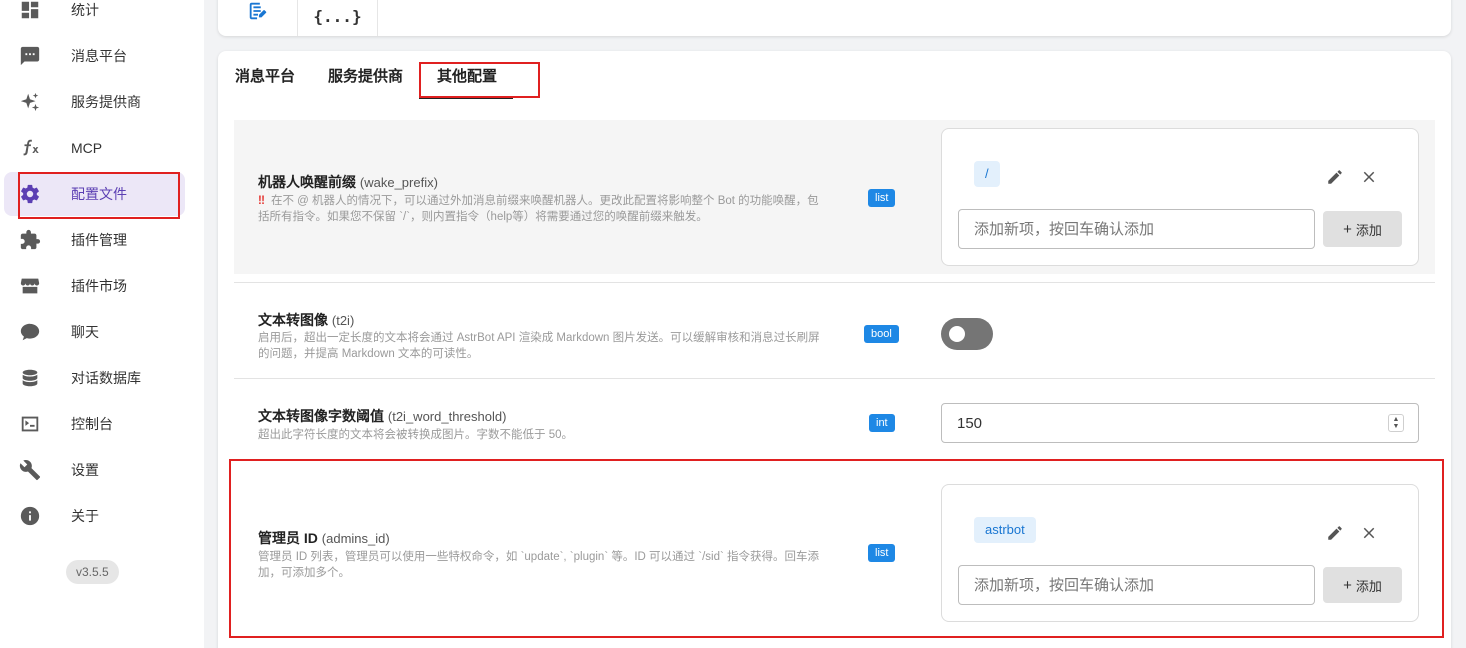 Image resolution: width=1466 pixels, height=648 pixels. I want to click on sidebar-item-message-platform: 消息平台, so click(94, 56).